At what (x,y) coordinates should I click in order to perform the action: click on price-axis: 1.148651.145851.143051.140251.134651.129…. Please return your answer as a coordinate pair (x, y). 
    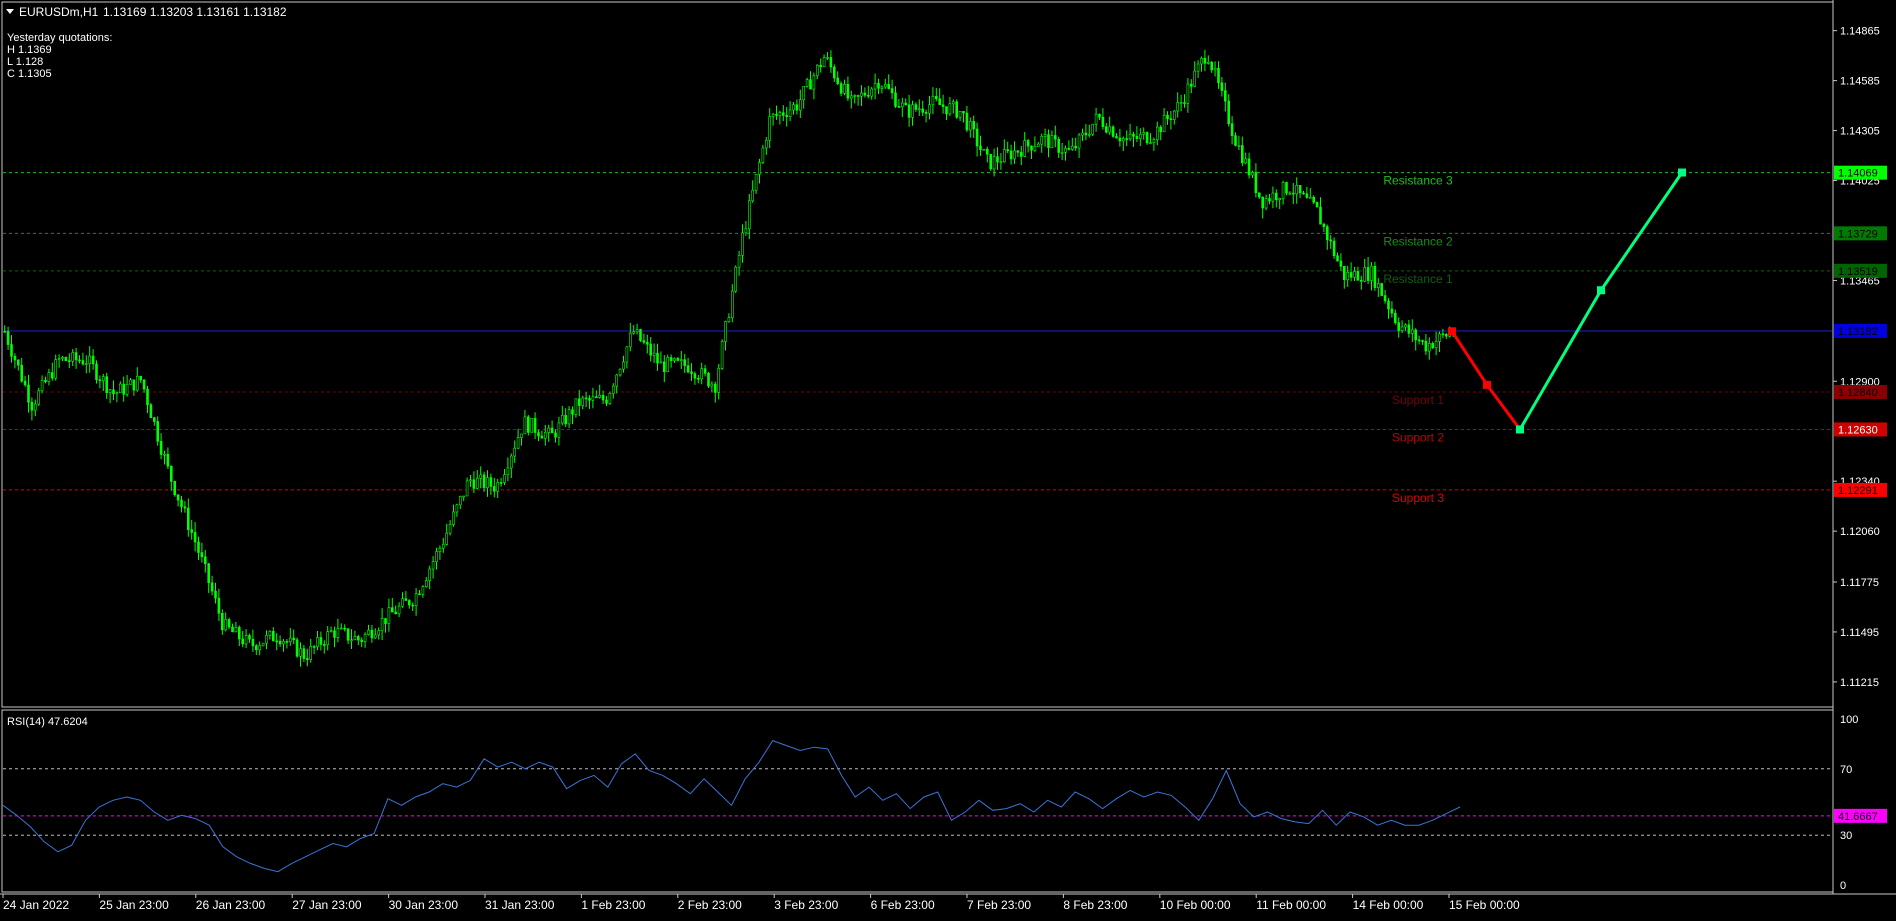
    Looking at the image, I should click on (1860, 357).